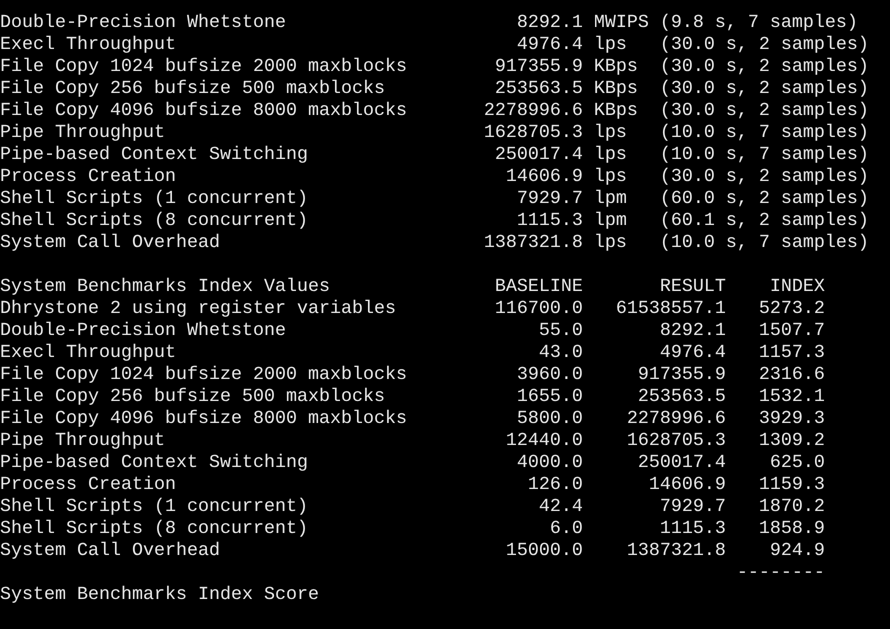 The height and width of the screenshot is (629, 890). I want to click on benchmark-value: 250017.4, so click(538, 155).